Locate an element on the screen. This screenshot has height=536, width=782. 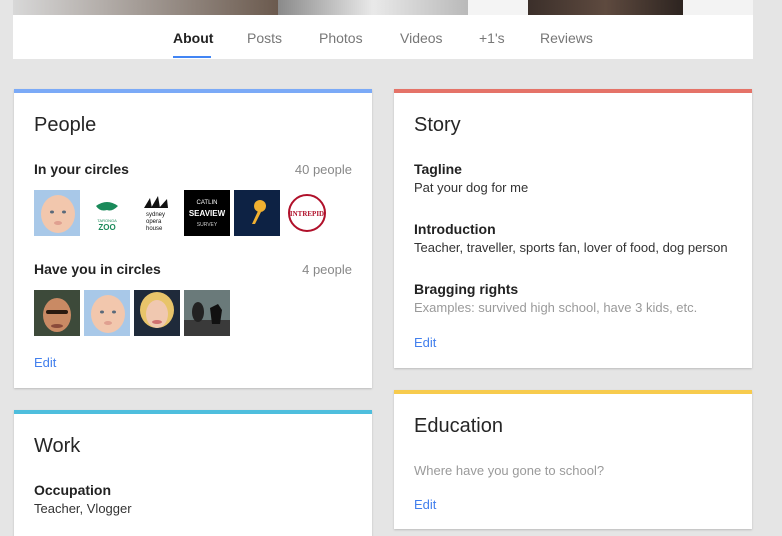
tagline-label: Tagline is located at coordinates (438, 169).